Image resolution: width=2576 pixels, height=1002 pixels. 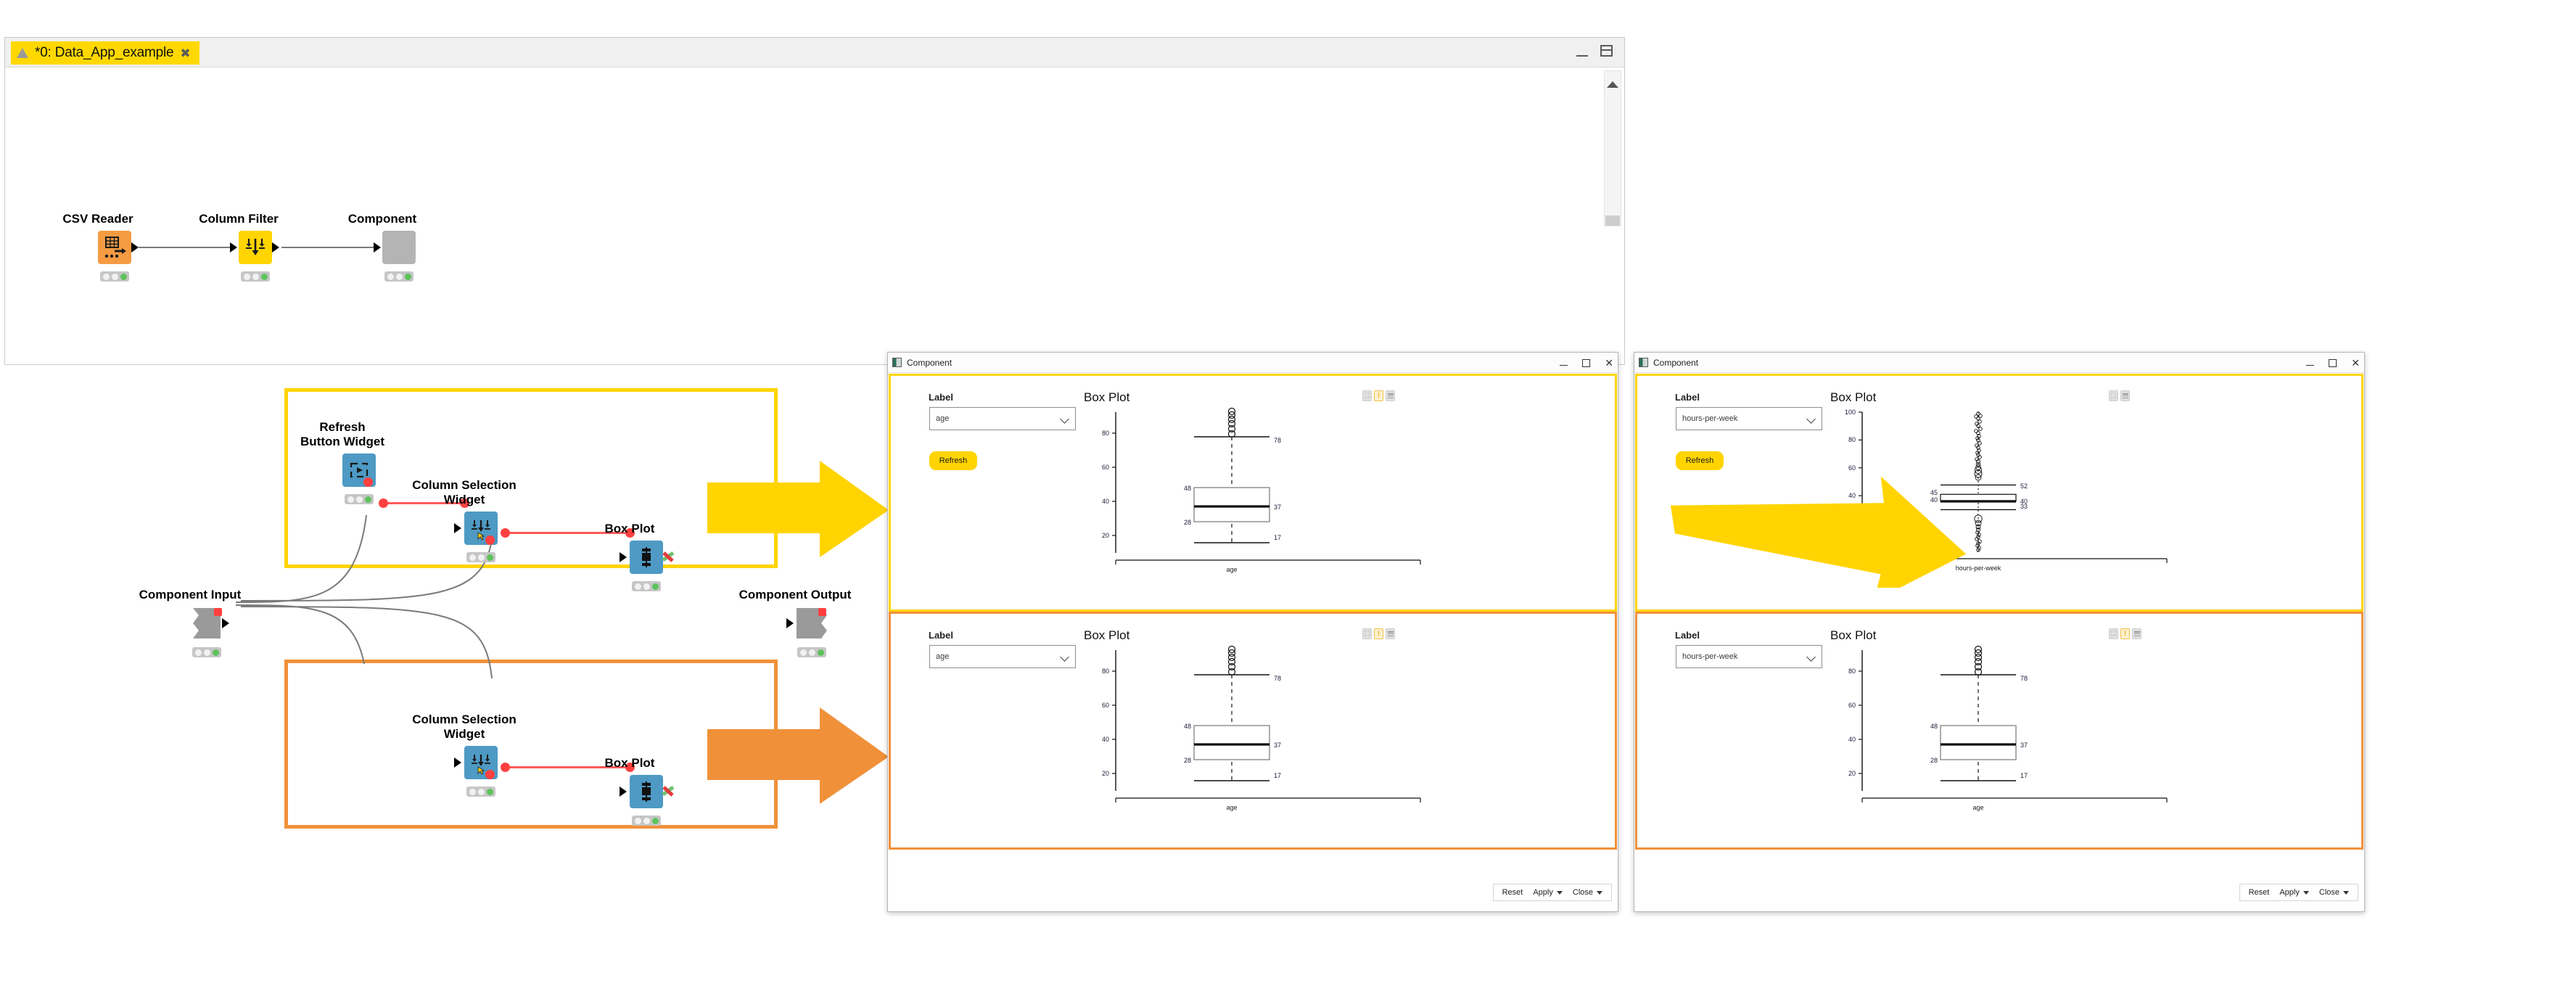 What do you see at coordinates (798, 755) in the screenshot?
I see `orange-annotation-arrow` at bounding box center [798, 755].